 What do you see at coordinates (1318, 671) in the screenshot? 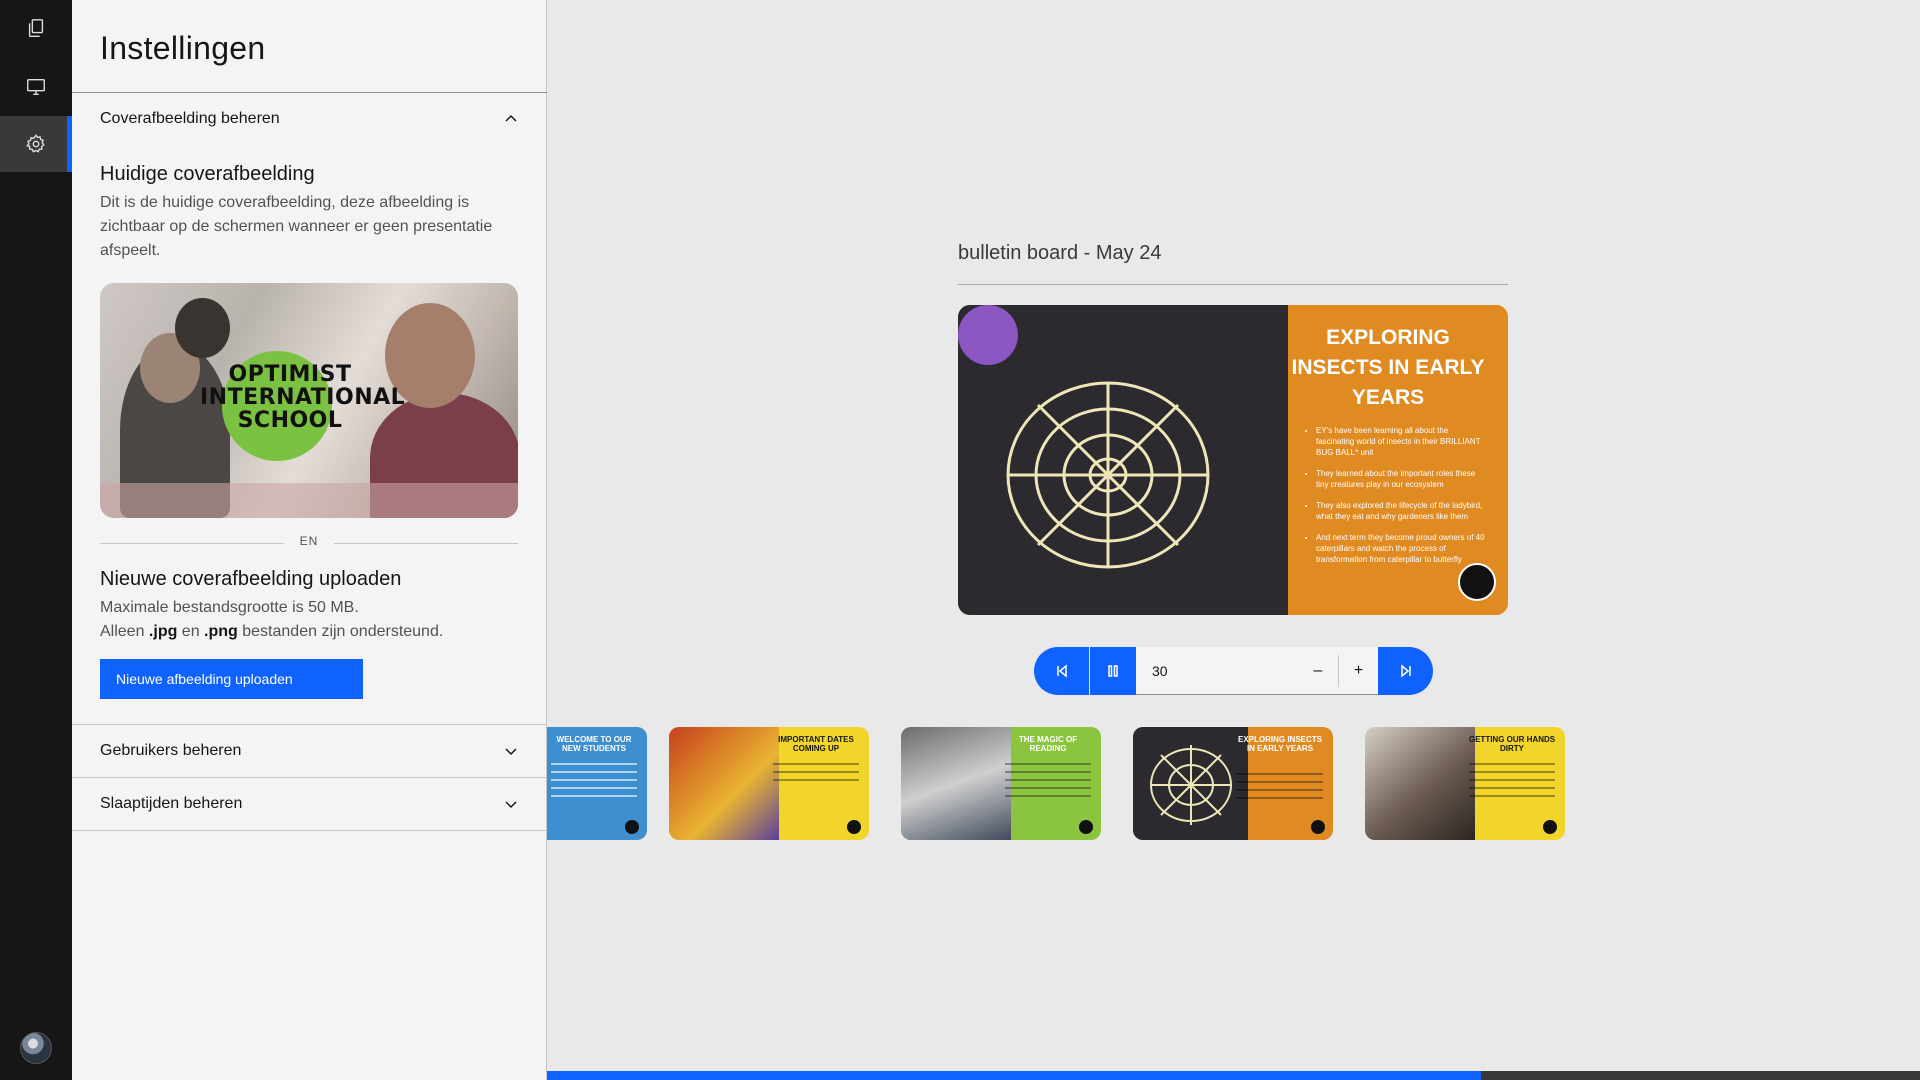
I see `decrement-button: –` at bounding box center [1318, 671].